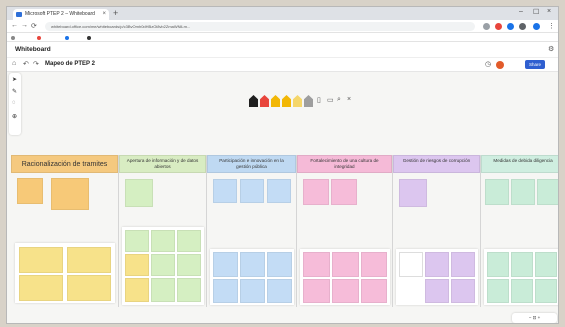  What do you see at coordinates (61, 14) in the screenshot?
I see `browser-tab: Microsoft PTEP 2 – Whiteboard ×` at bounding box center [61, 14].